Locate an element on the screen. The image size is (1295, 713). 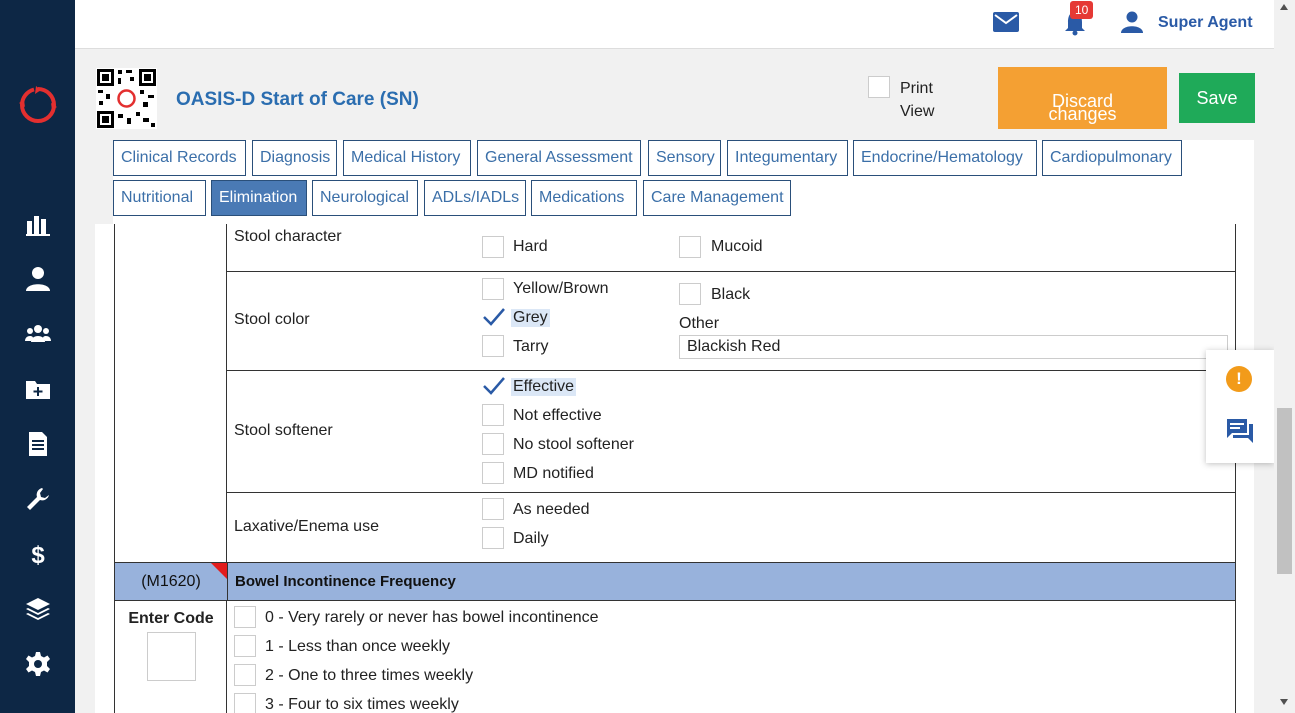
hard-checkbox is located at coordinates (493, 247).